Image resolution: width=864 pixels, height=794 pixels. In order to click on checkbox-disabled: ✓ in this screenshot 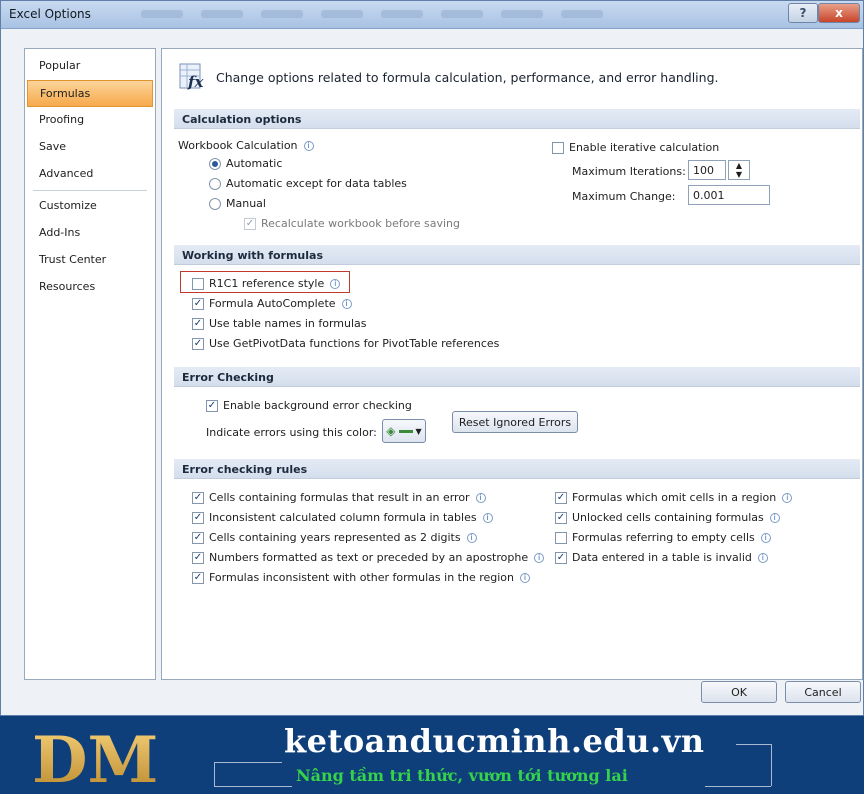, I will do `click(250, 223)`.